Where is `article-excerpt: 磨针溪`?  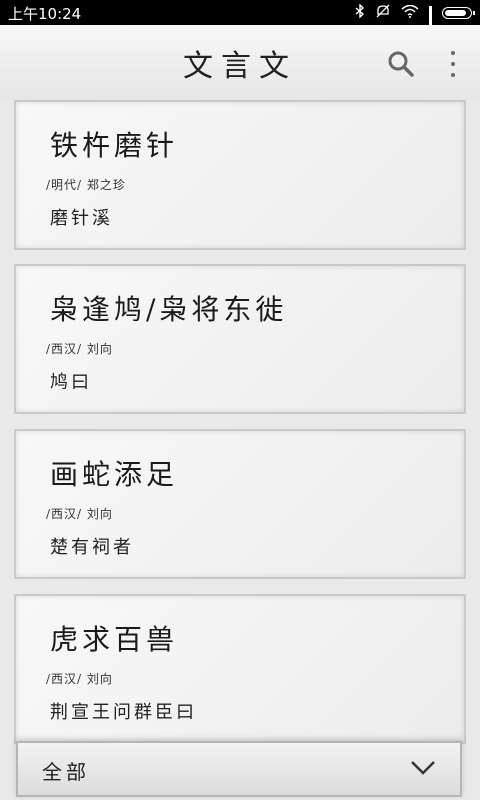 article-excerpt: 磨针溪 is located at coordinates (81, 218).